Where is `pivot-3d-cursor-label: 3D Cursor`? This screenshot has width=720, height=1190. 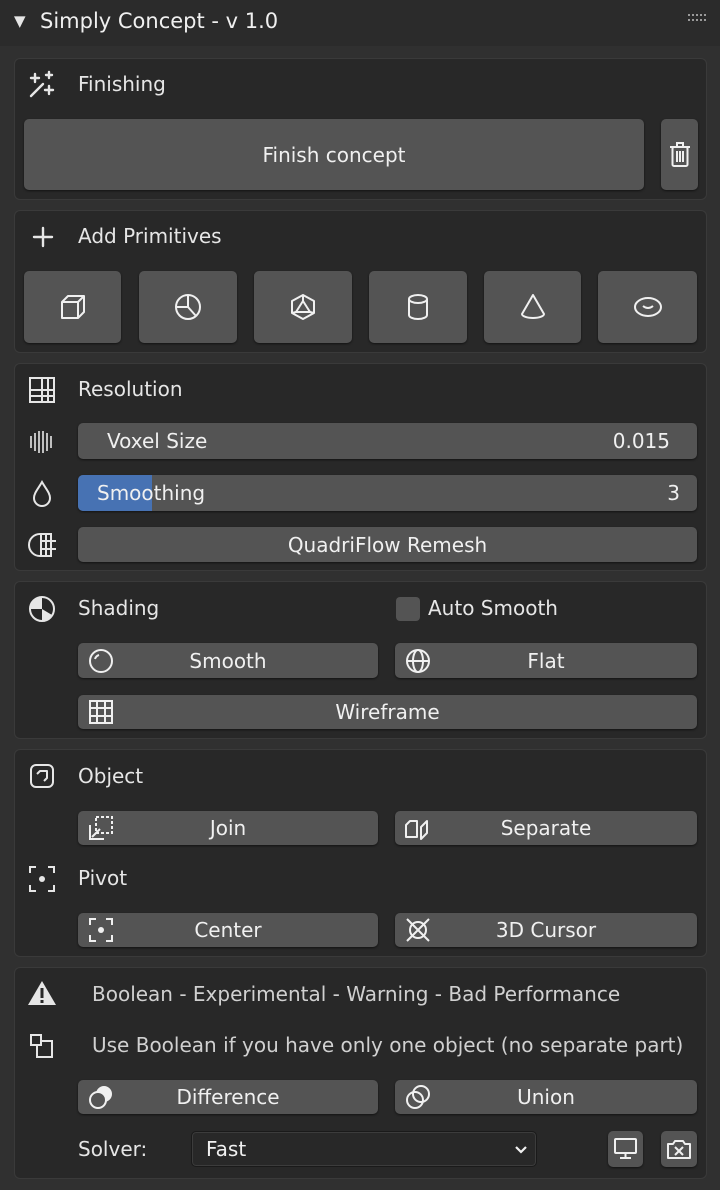
pivot-3d-cursor-label: 3D Cursor is located at coordinates (546, 930).